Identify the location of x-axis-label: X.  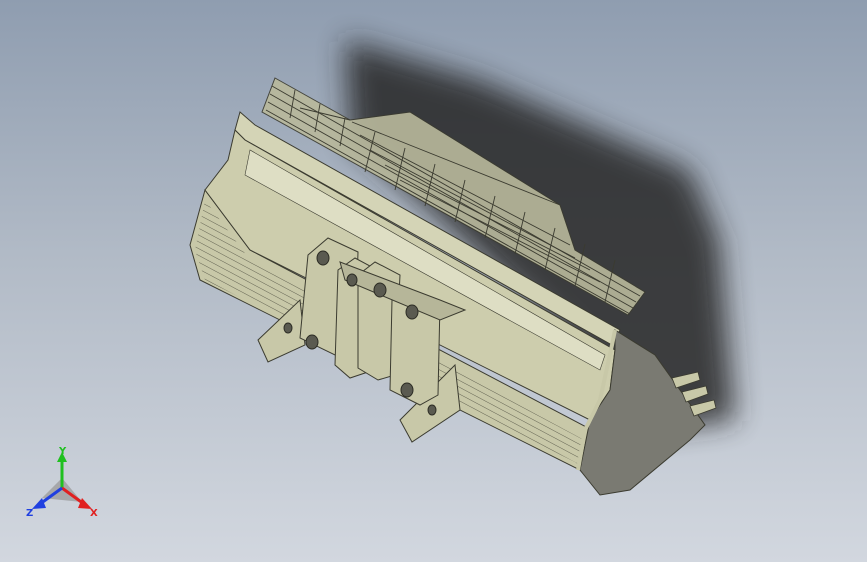
(94, 513).